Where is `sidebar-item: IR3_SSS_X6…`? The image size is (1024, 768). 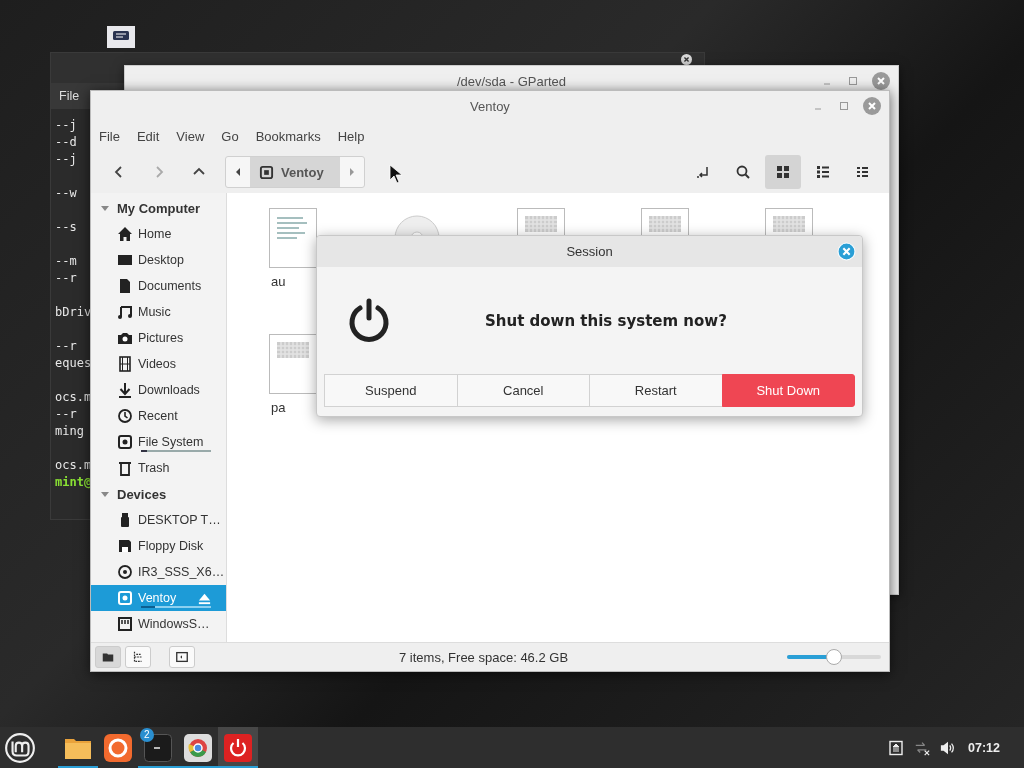 sidebar-item: IR3_SSS_X6… is located at coordinates (158, 572).